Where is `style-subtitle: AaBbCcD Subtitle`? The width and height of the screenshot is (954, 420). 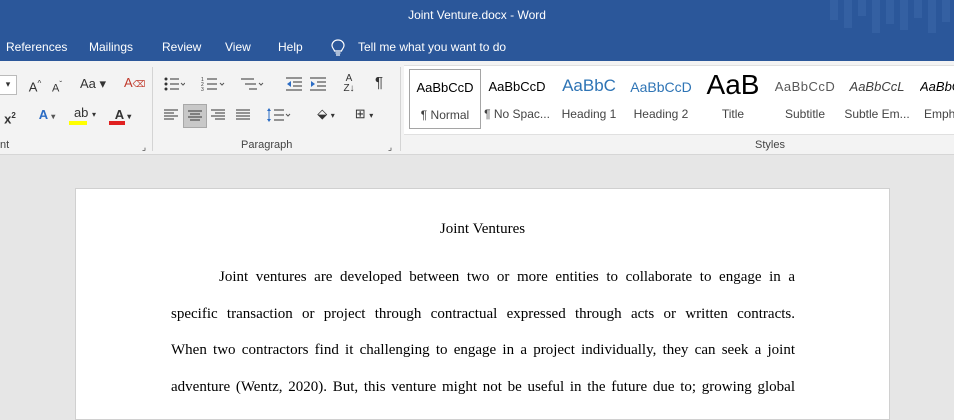 style-subtitle: AaBbCcD Subtitle is located at coordinates (805, 98).